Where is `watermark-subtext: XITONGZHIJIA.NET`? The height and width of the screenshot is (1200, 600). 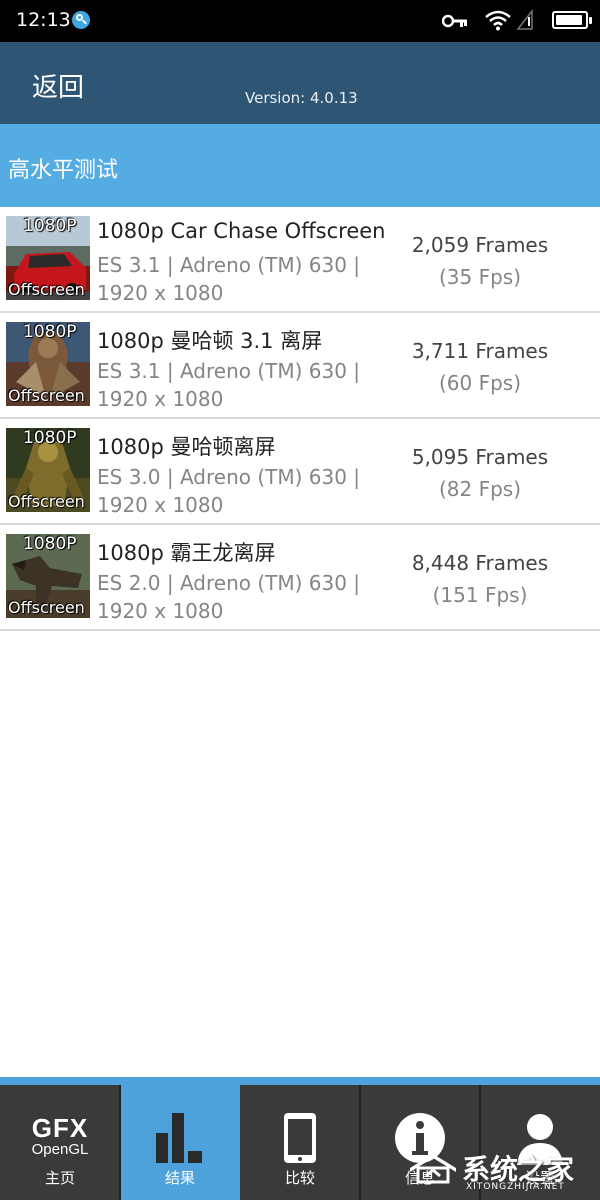
watermark-subtext: XITONGZHIJIA.NET is located at coordinates (515, 1187).